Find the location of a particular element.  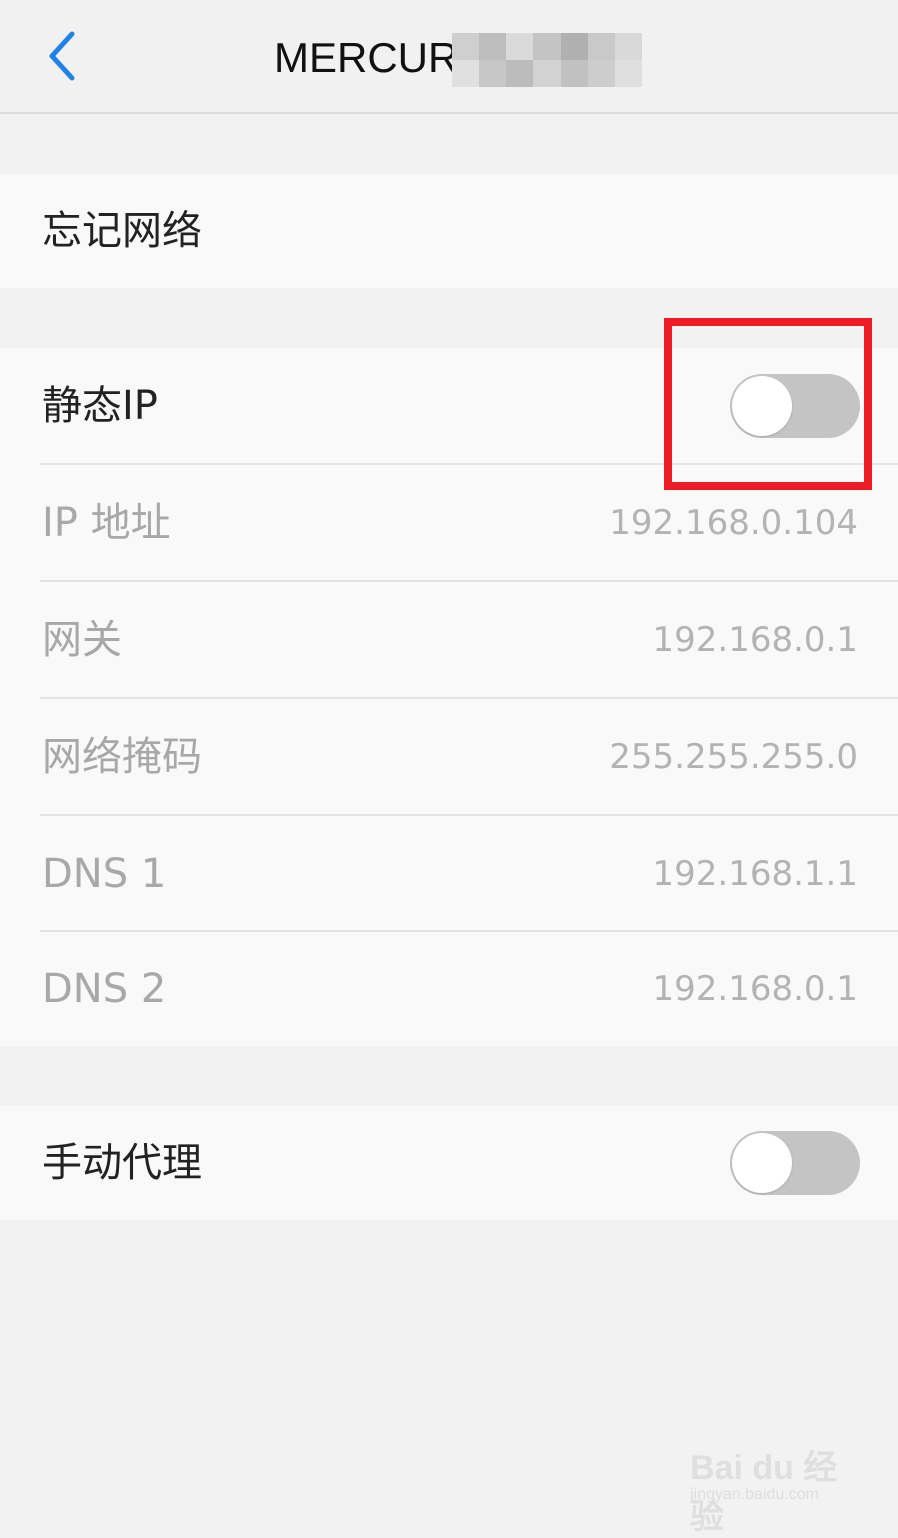

toggle-knob is located at coordinates (762, 1163).